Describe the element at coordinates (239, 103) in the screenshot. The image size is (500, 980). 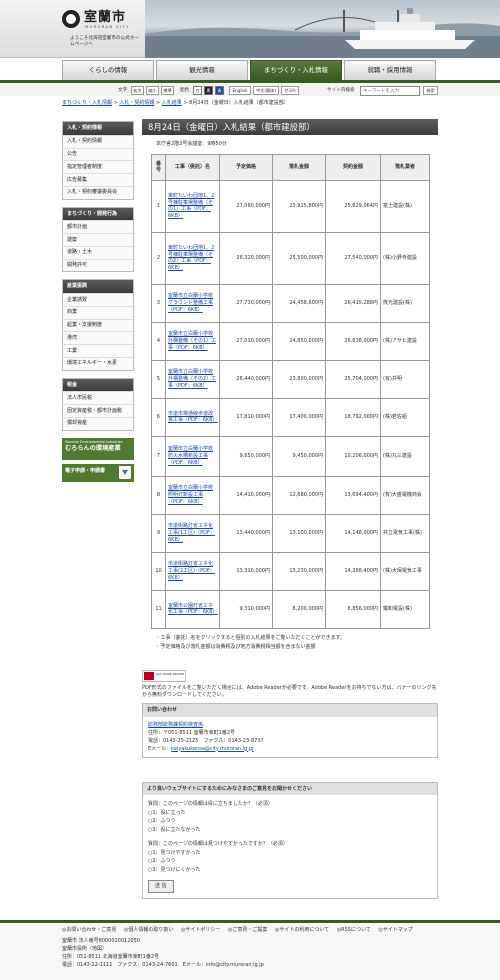
I see `breadcrumb-current: 8月24日（金曜日）入札結果（都市建設部）` at that location.